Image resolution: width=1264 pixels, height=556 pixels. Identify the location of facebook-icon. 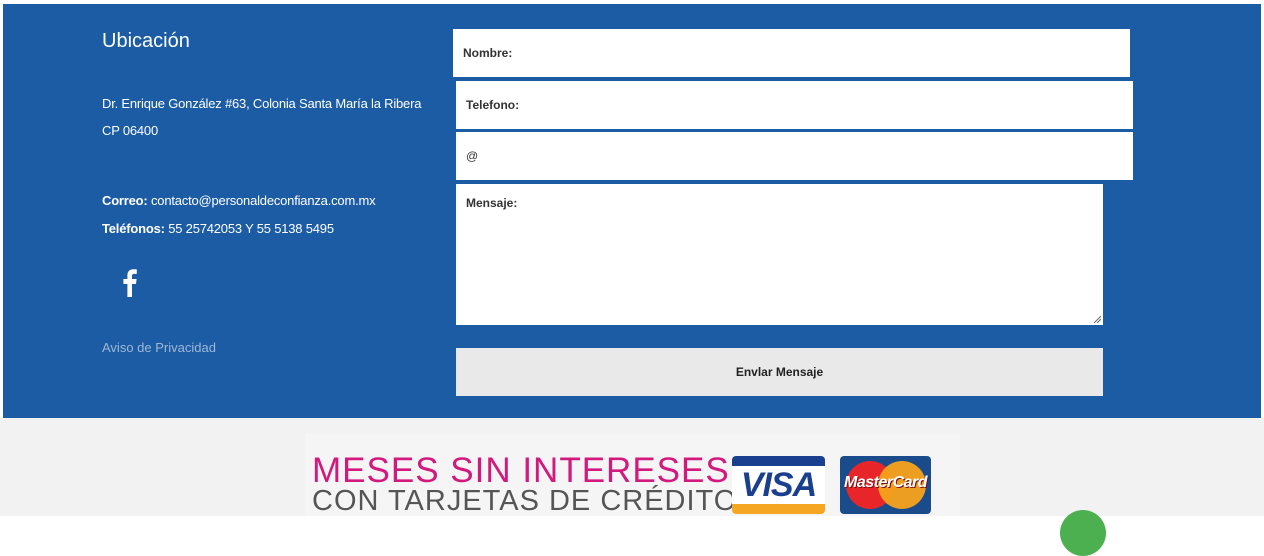
(130, 283).